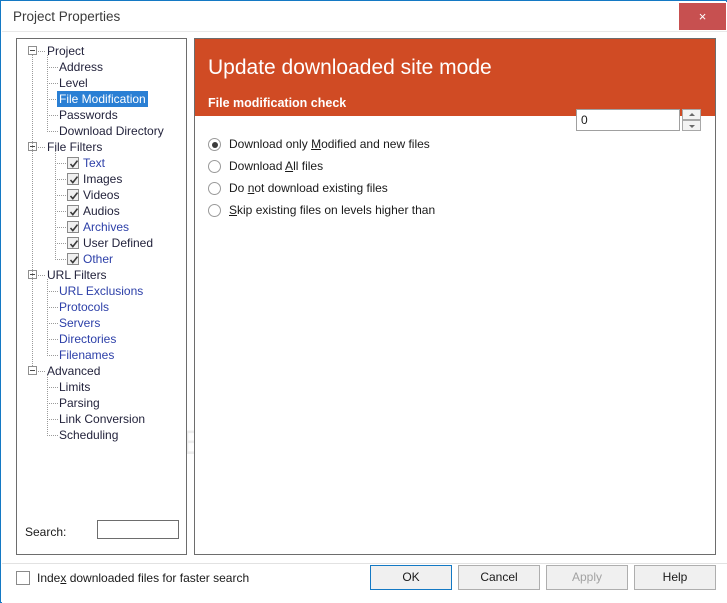  I want to click on index-files-checkbox, so click(23, 578).